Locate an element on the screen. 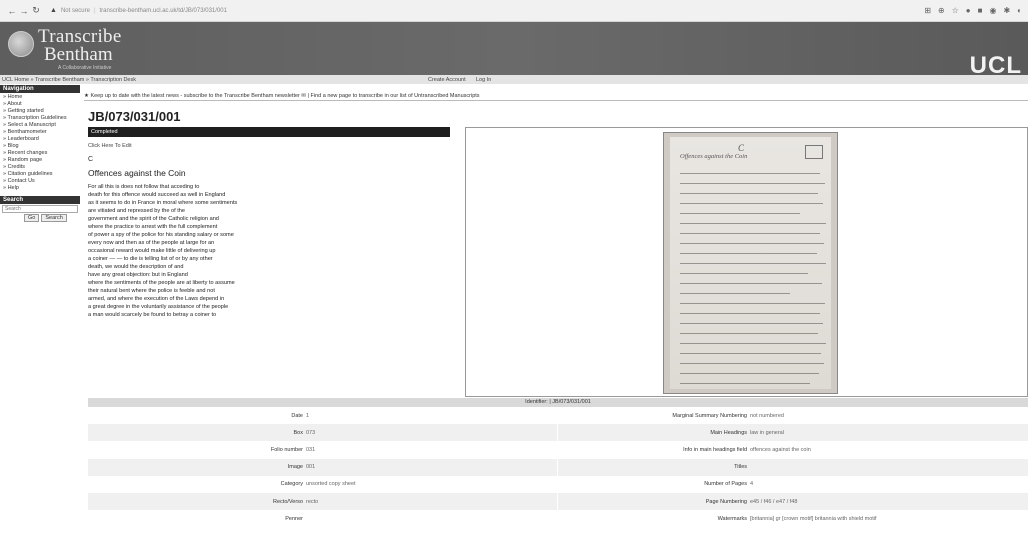 This screenshot has height=540, width=1028. manuscript-image: C Offences against the Coin is located at coordinates (750, 263).